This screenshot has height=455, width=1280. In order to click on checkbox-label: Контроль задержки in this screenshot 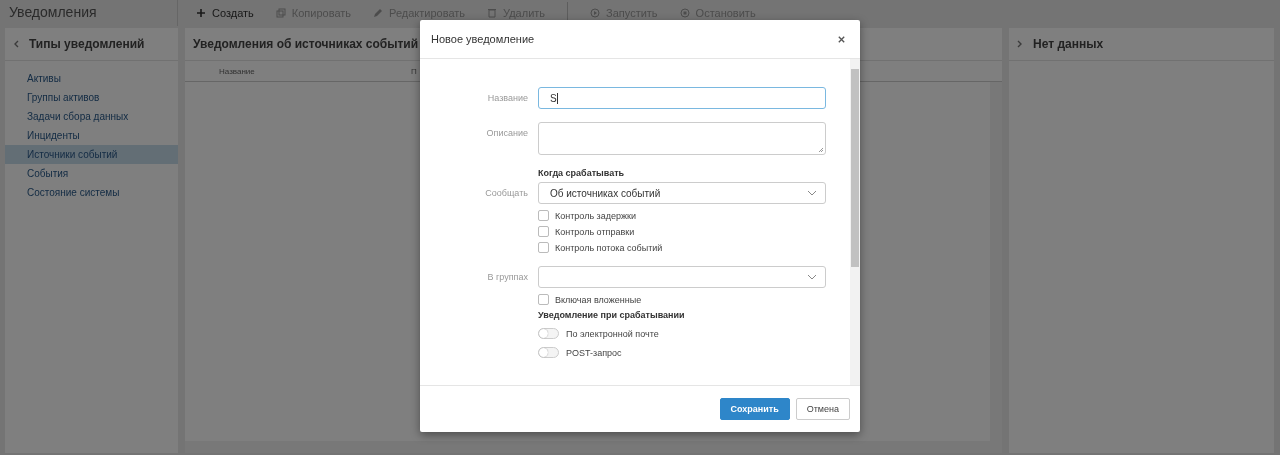, I will do `click(595, 215)`.